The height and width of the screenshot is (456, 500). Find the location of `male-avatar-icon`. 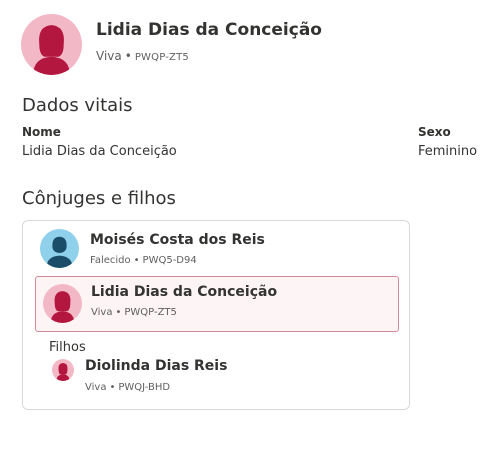

male-avatar-icon is located at coordinates (59, 248).